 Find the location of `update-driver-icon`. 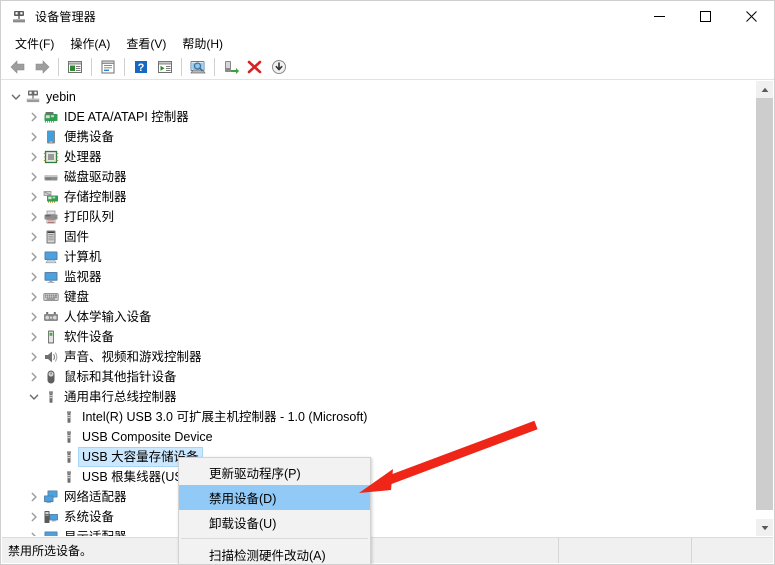

update-driver-icon is located at coordinates (165, 67).